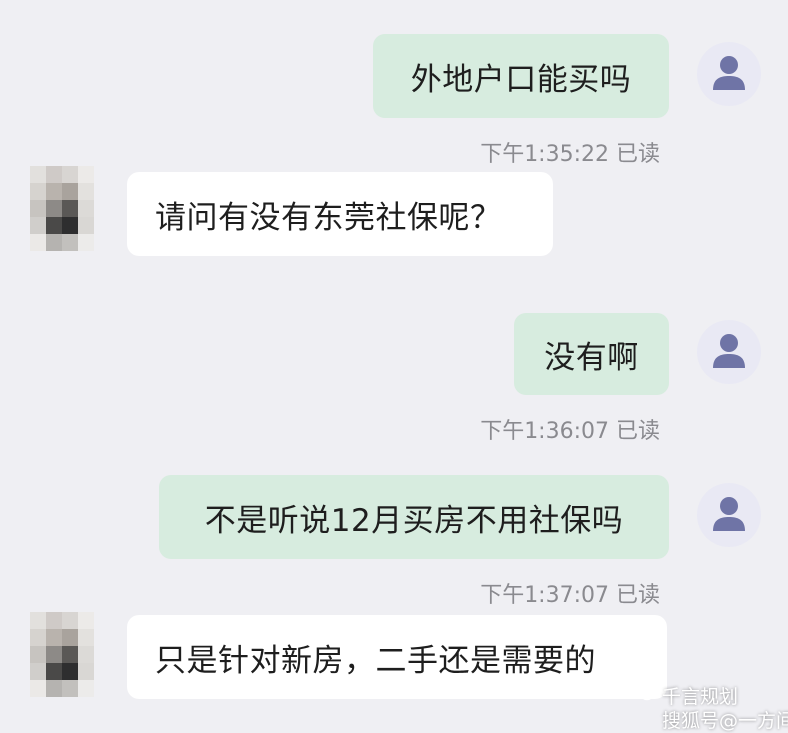 This screenshot has width=788, height=733. Describe the element at coordinates (643, 693) in the screenshot. I see `wechat-icon` at that location.